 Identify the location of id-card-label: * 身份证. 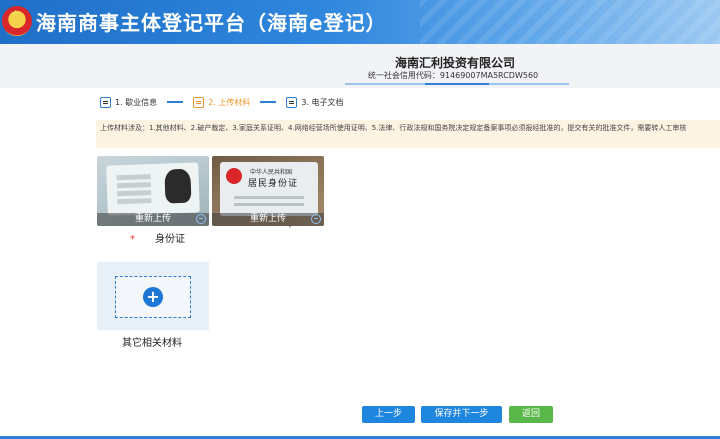
(157, 237).